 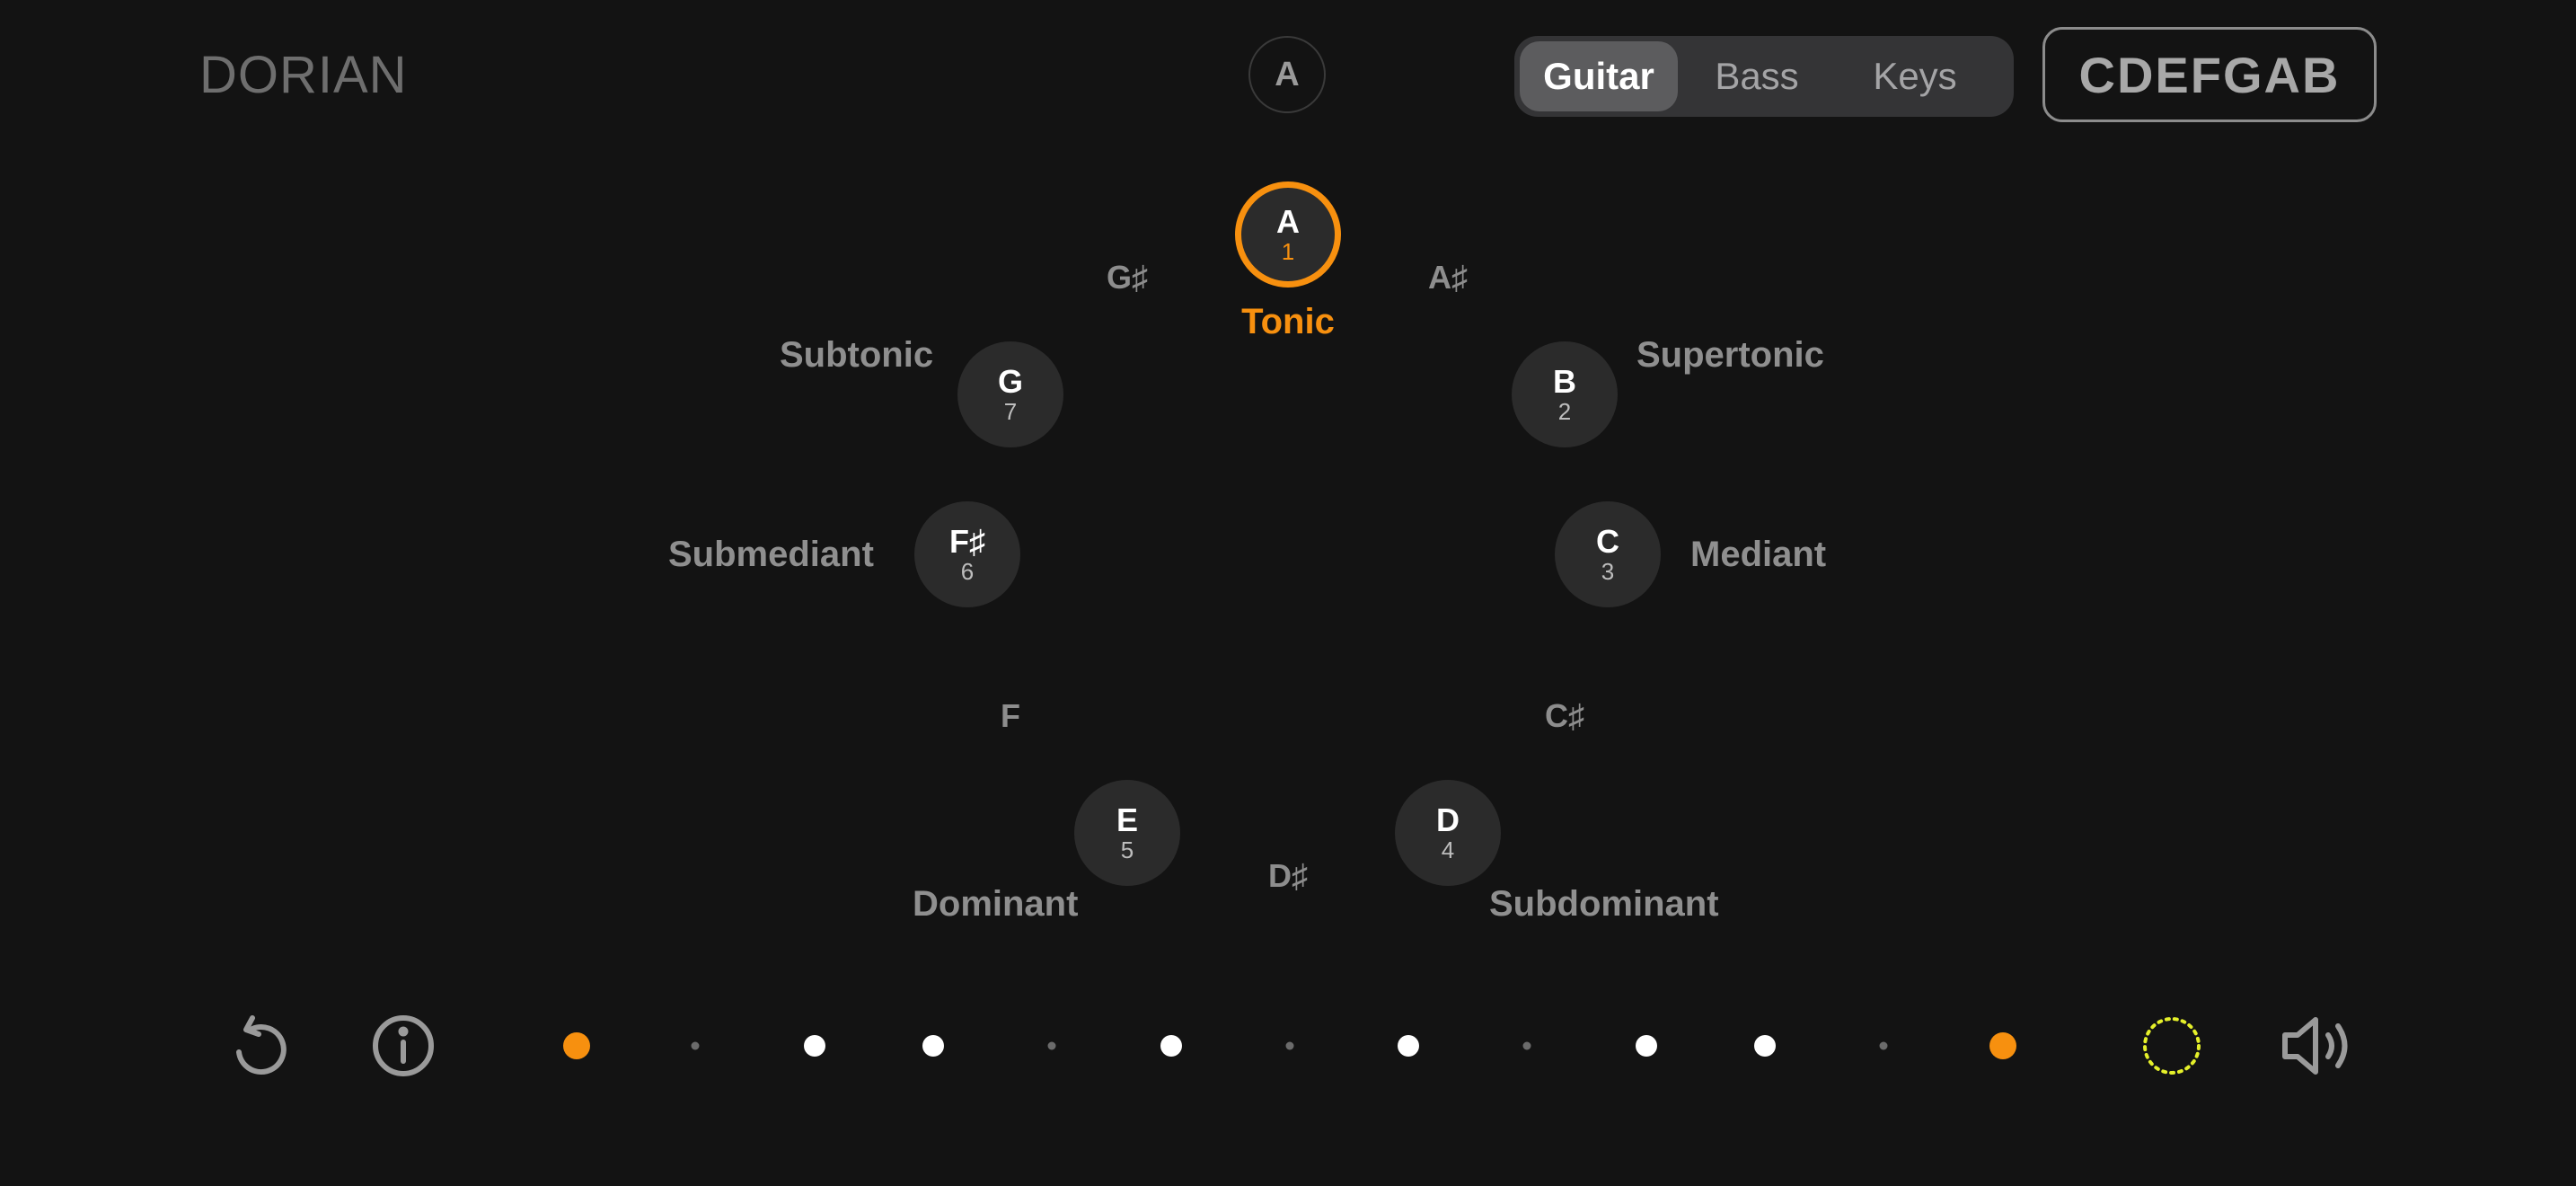 I want to click on instrument-tab-guitar: Guitar, so click(x=1599, y=76).